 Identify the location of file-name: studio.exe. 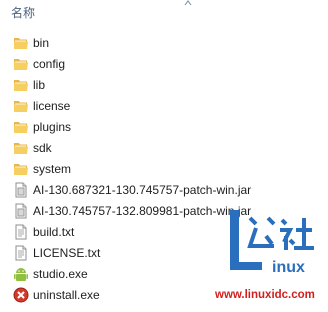
(60, 274).